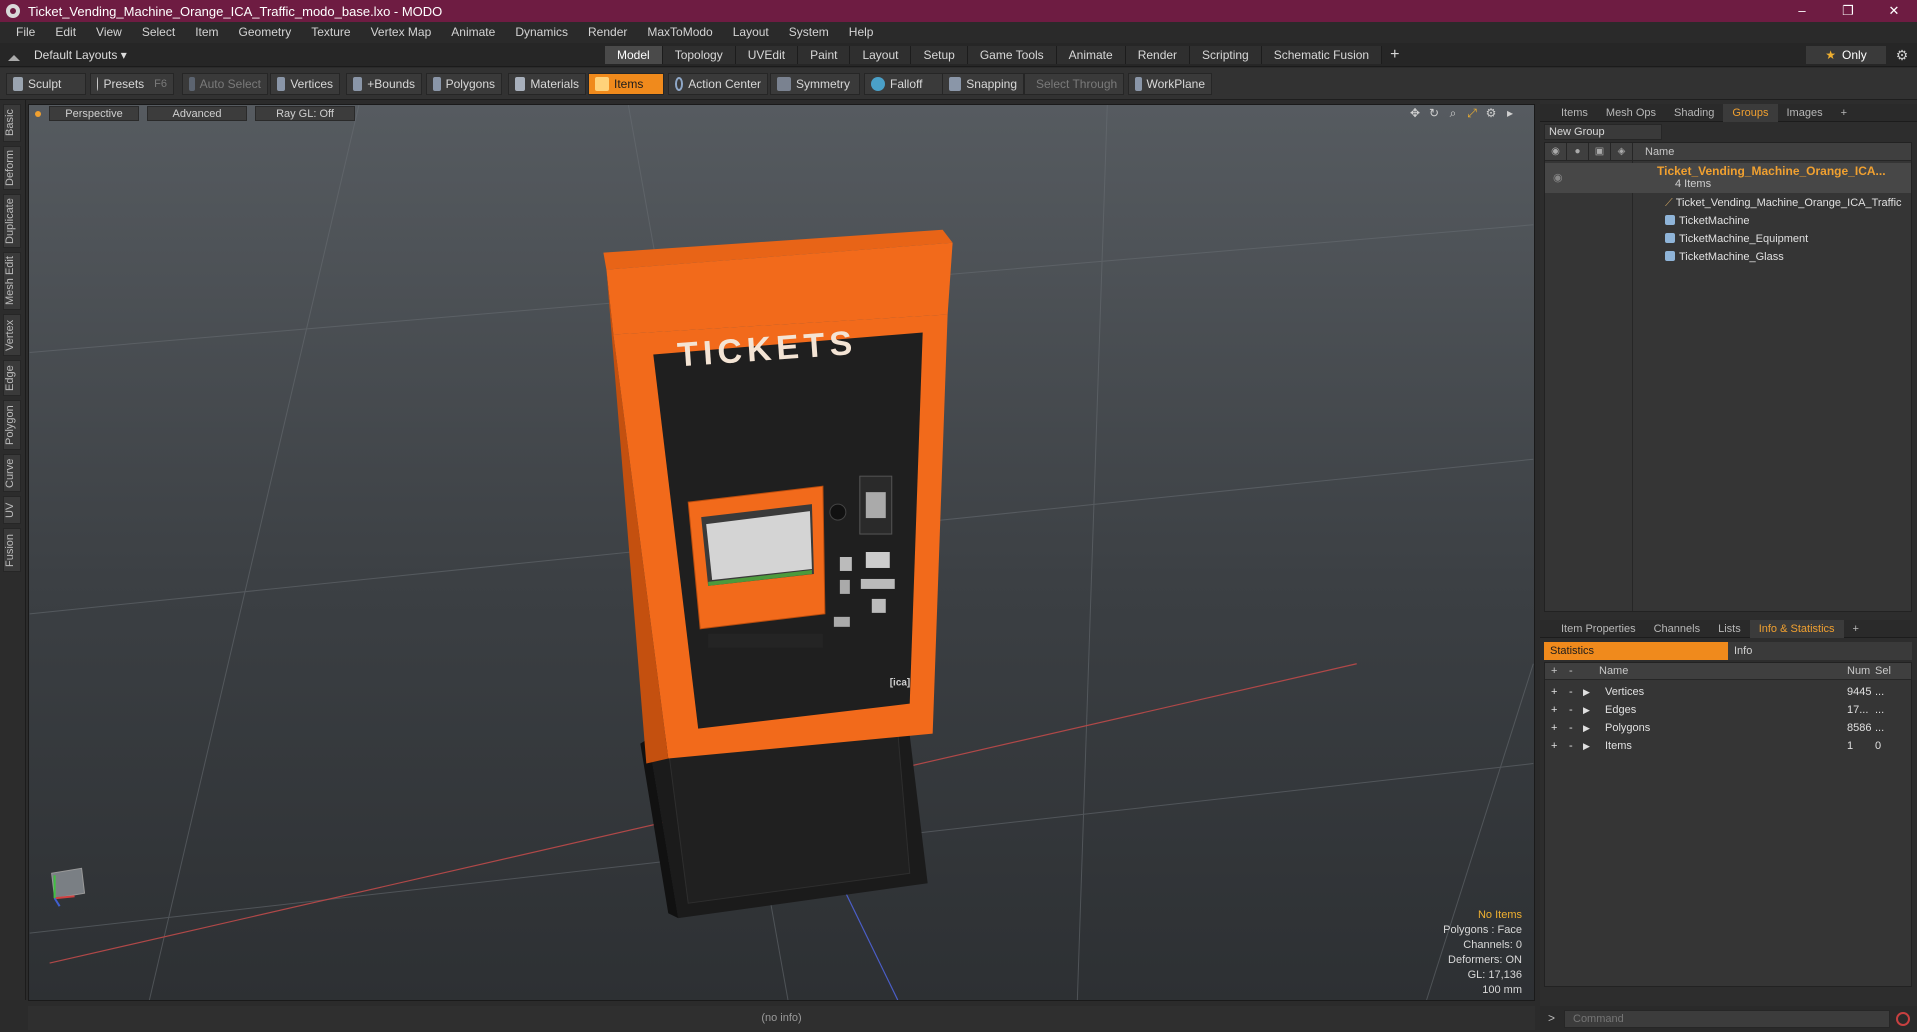  What do you see at coordinates (939, 55) in the screenshot?
I see `tab-setup: Setup` at bounding box center [939, 55].